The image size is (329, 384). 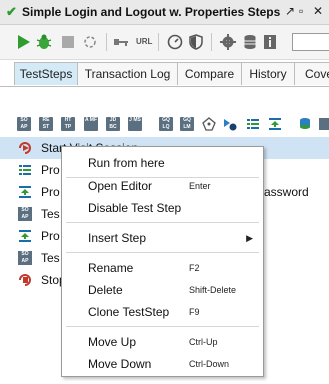 What do you see at coordinates (310, 42) in the screenshot?
I see `search-input` at bounding box center [310, 42].